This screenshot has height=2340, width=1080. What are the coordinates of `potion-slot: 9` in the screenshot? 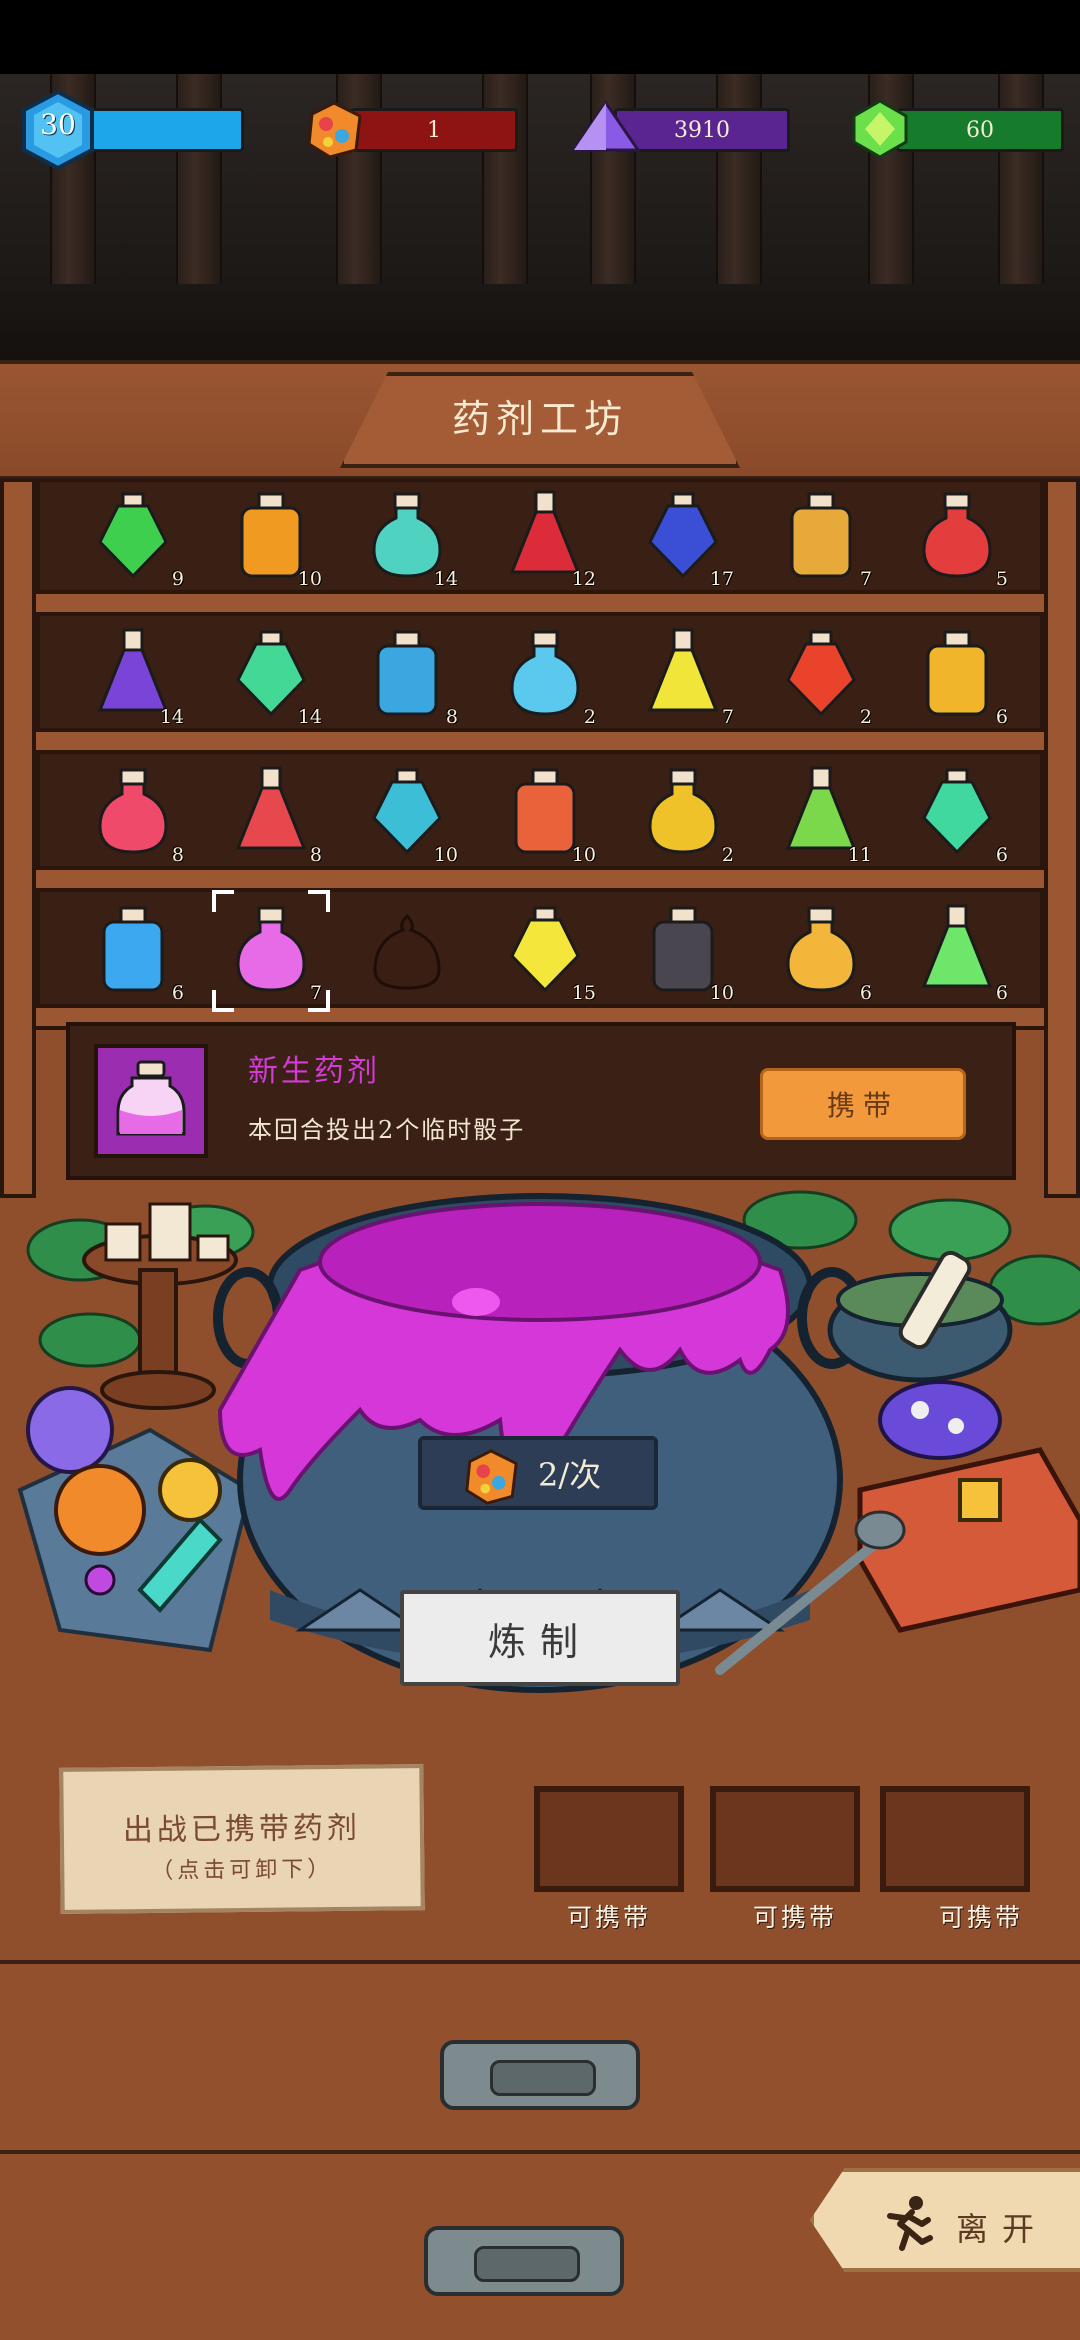 It's located at (133, 537).